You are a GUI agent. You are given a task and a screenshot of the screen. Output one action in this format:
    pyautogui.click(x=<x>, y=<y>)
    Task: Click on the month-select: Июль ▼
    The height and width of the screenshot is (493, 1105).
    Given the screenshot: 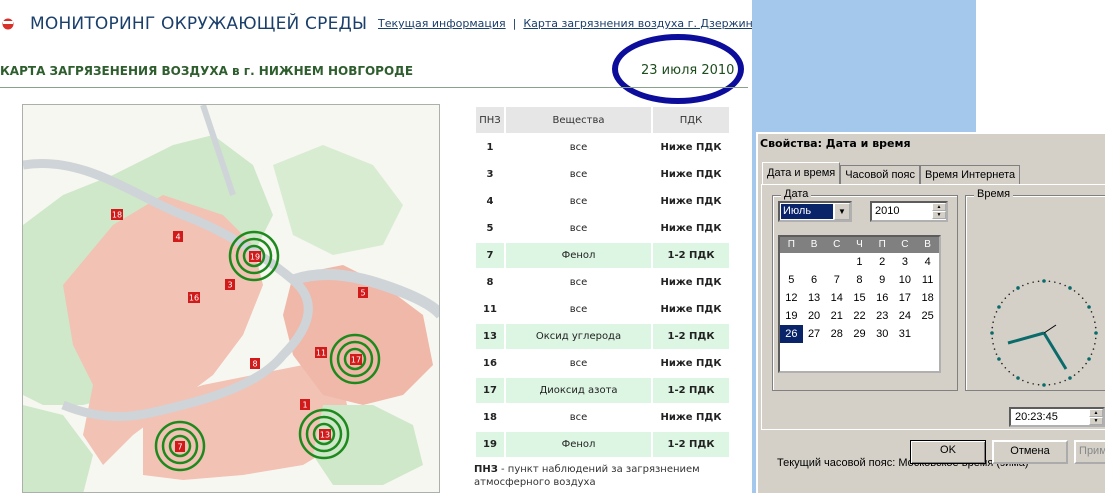 What is the action you would take?
    pyautogui.click(x=815, y=211)
    